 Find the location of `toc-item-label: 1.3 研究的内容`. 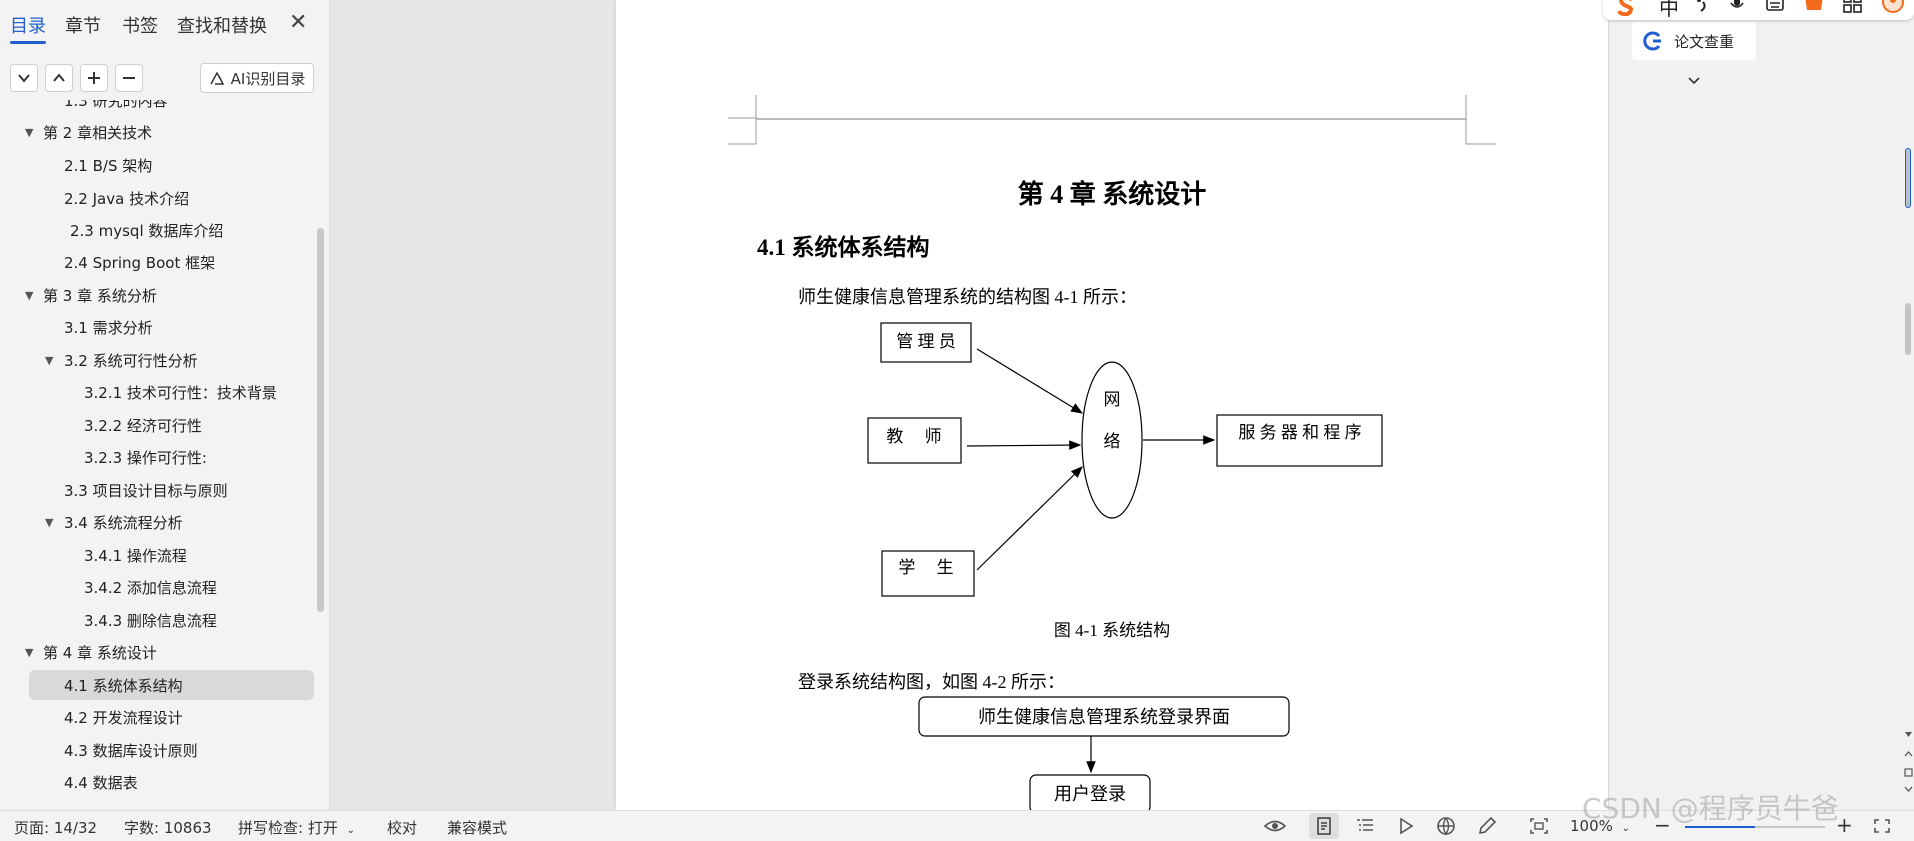

toc-item-label: 1.3 研究的内容 is located at coordinates (116, 105).